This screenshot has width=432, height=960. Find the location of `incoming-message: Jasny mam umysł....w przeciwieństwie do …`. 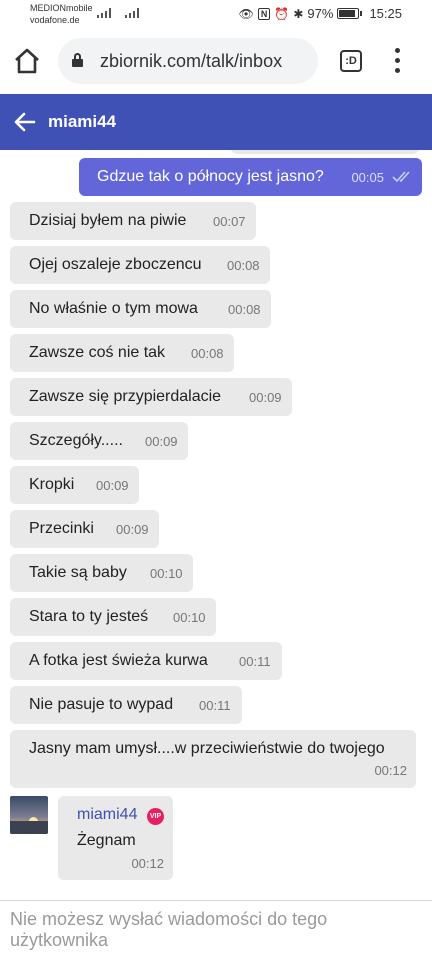

incoming-message: Jasny mam umysł....w przeciwieństwie do … is located at coordinates (213, 759).